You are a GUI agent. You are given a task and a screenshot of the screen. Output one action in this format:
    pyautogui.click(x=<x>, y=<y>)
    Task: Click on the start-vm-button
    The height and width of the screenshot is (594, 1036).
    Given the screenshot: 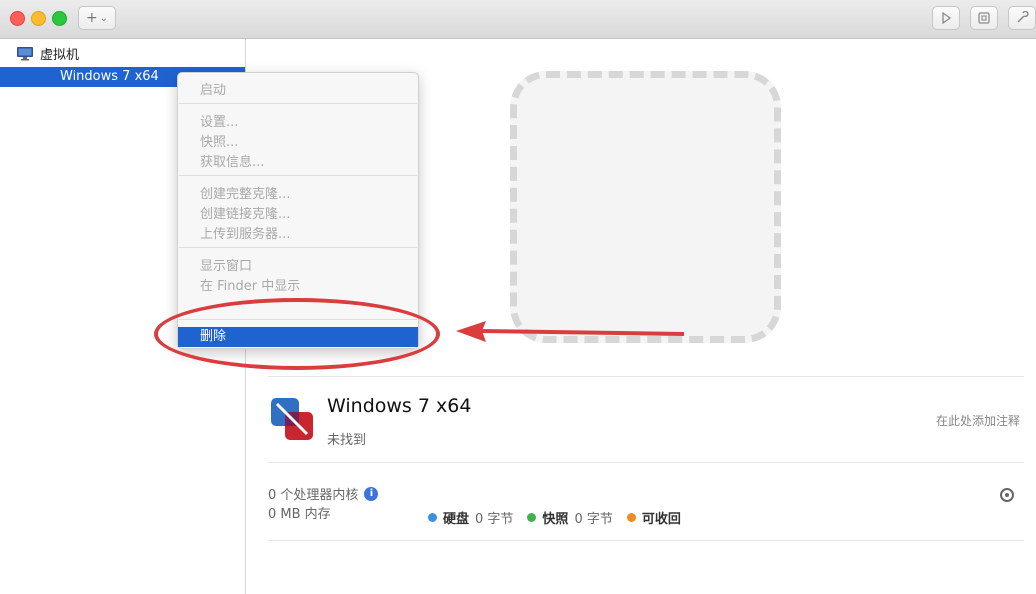 What is the action you would take?
    pyautogui.click(x=946, y=18)
    